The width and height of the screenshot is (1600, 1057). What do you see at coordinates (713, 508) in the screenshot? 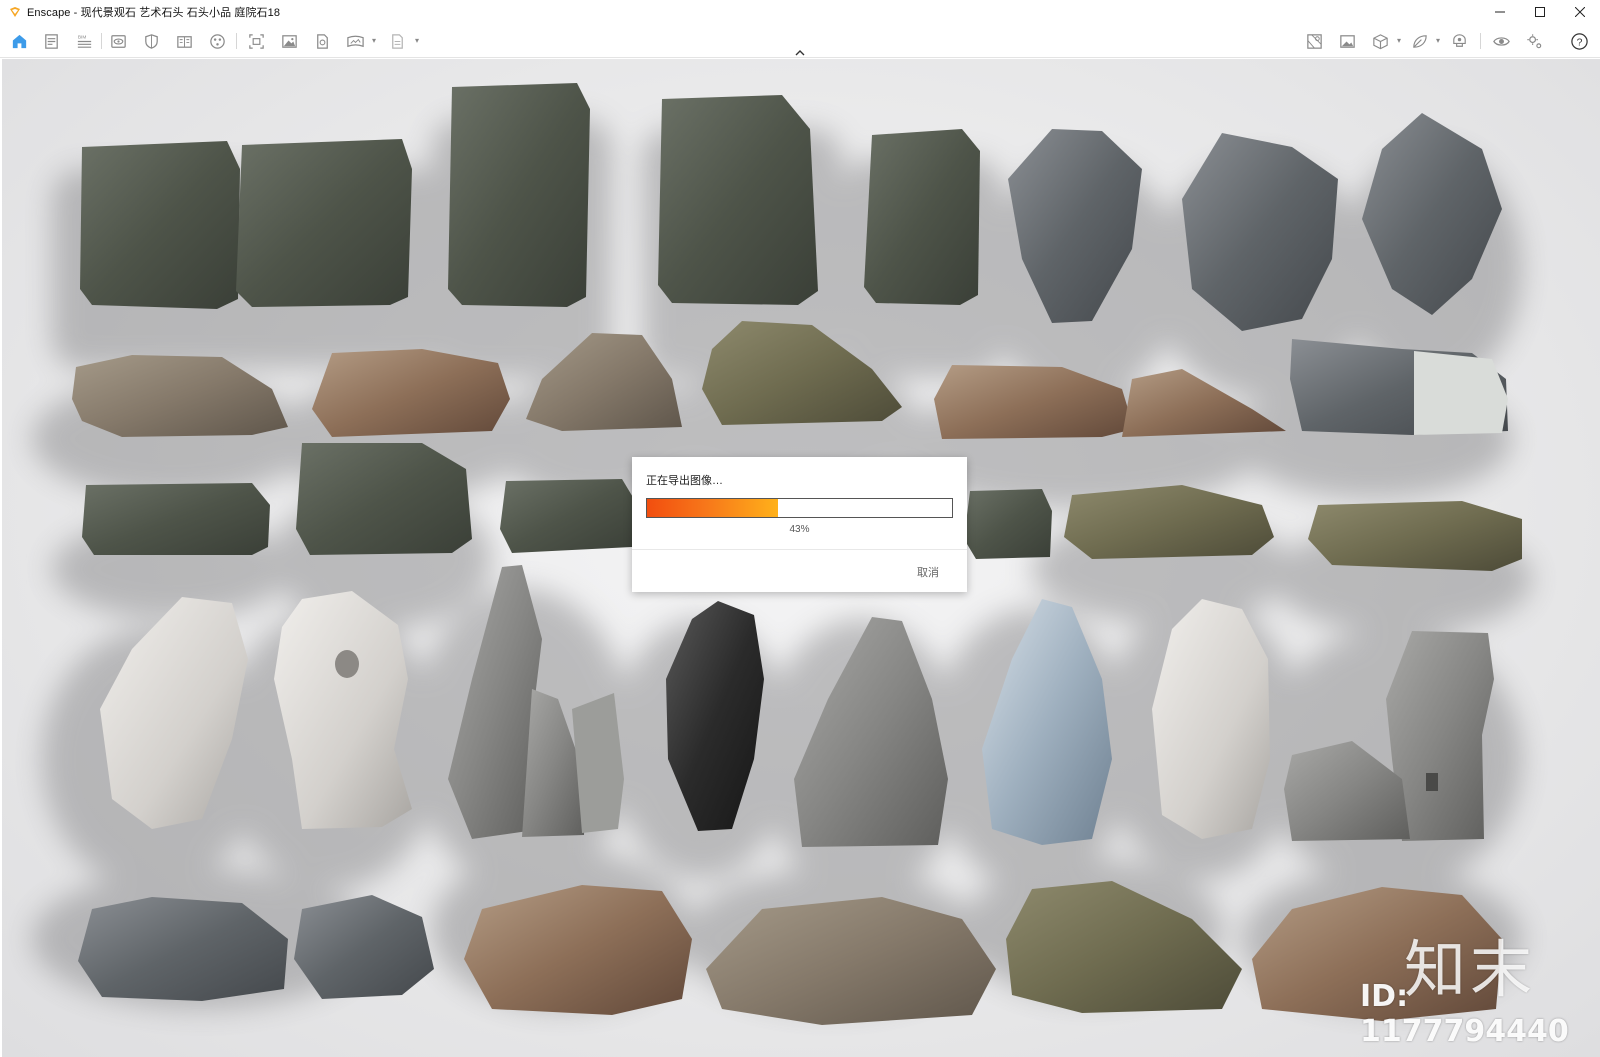
I see `progress-fill` at bounding box center [713, 508].